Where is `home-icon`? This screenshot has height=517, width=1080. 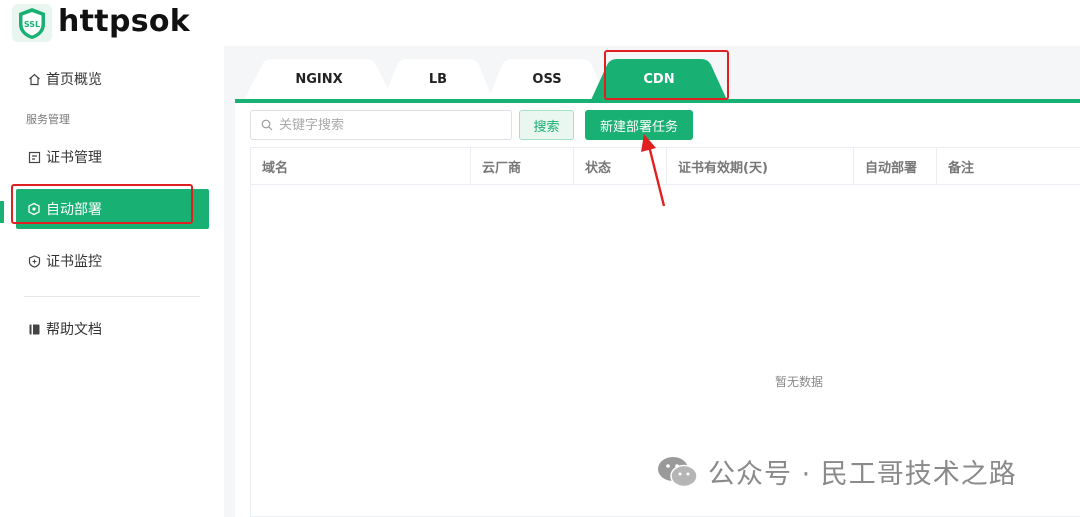 home-icon is located at coordinates (34, 79).